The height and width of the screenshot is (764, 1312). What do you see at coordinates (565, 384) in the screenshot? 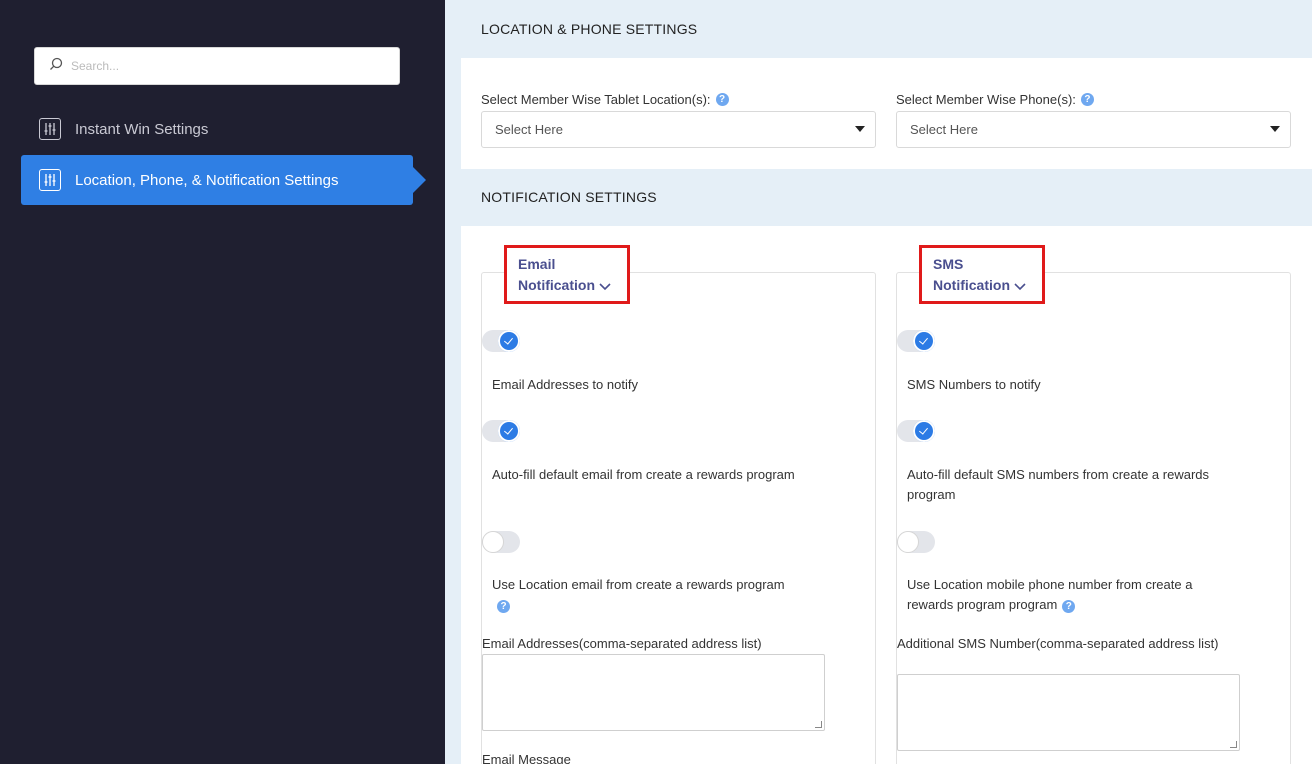
I see `email-opt1-text: Email Addresses to notify` at bounding box center [565, 384].